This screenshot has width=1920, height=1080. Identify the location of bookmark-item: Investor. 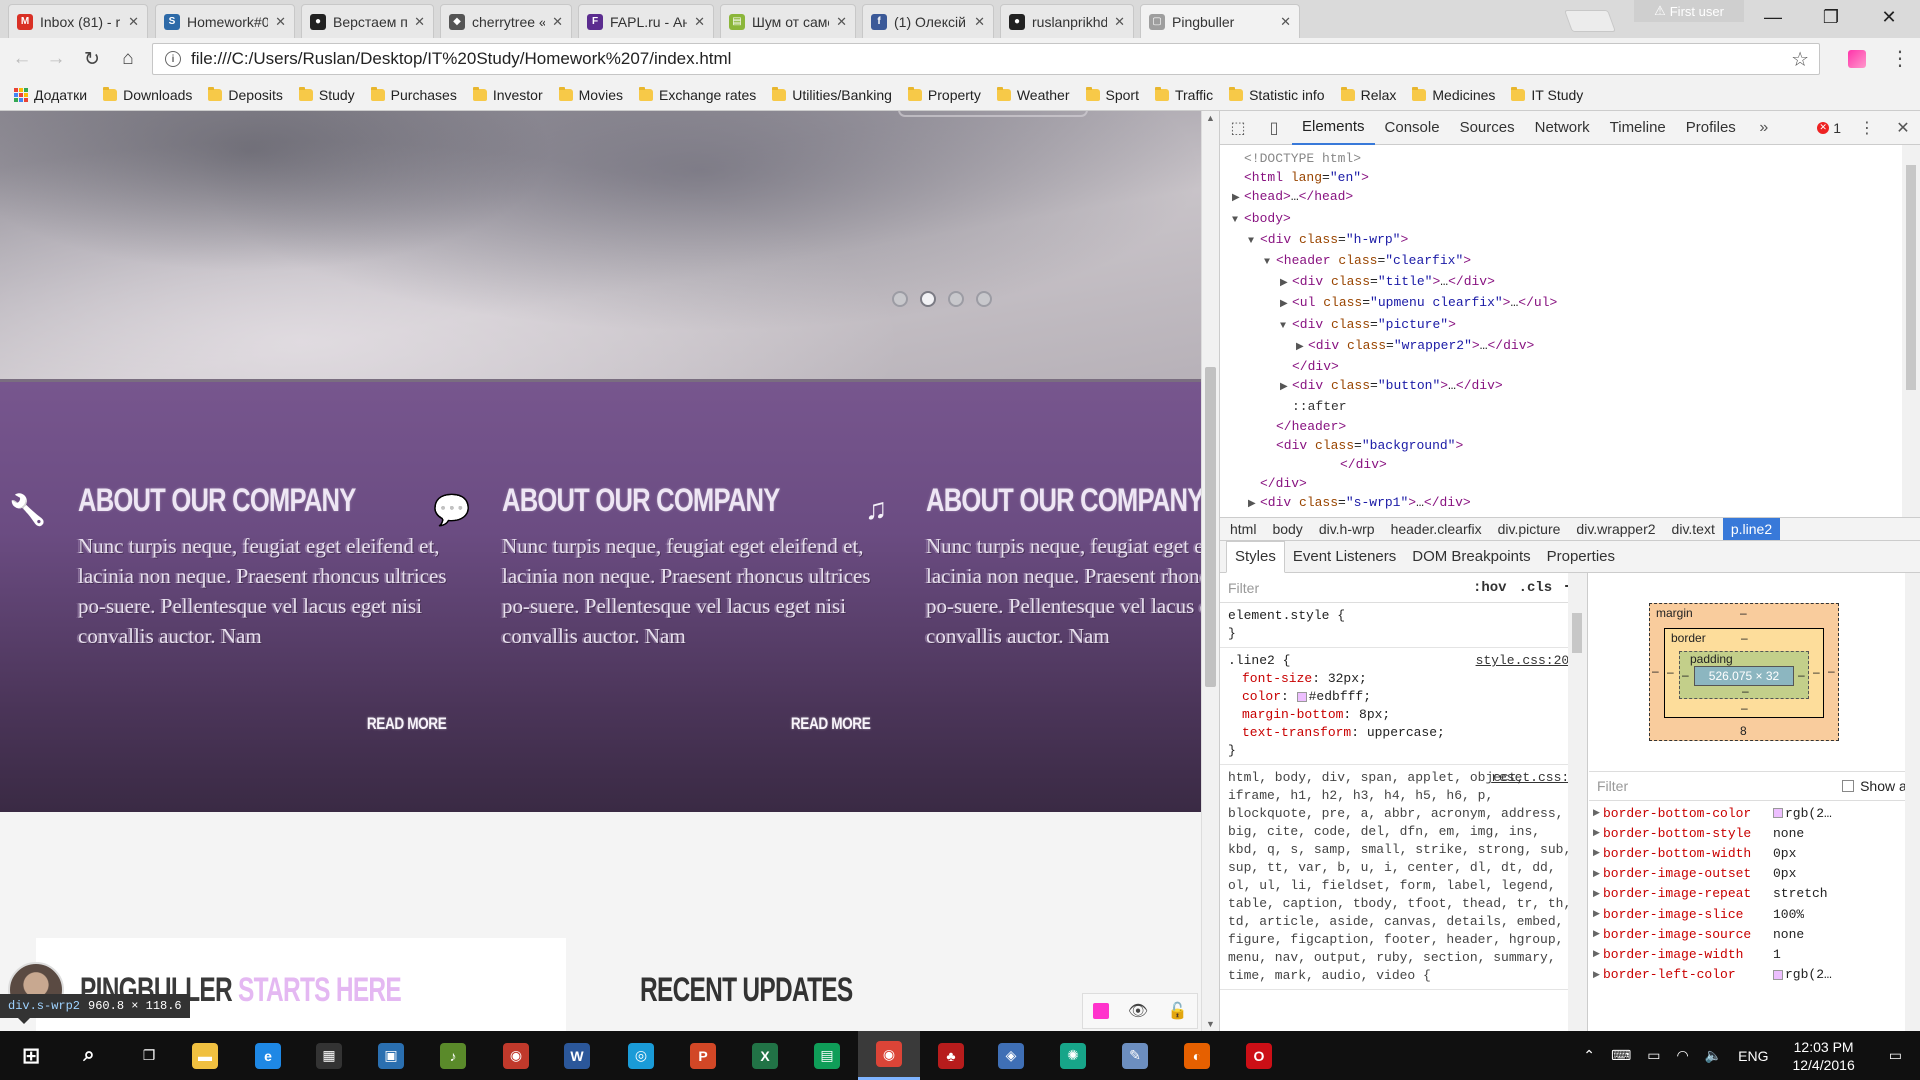
(507, 95).